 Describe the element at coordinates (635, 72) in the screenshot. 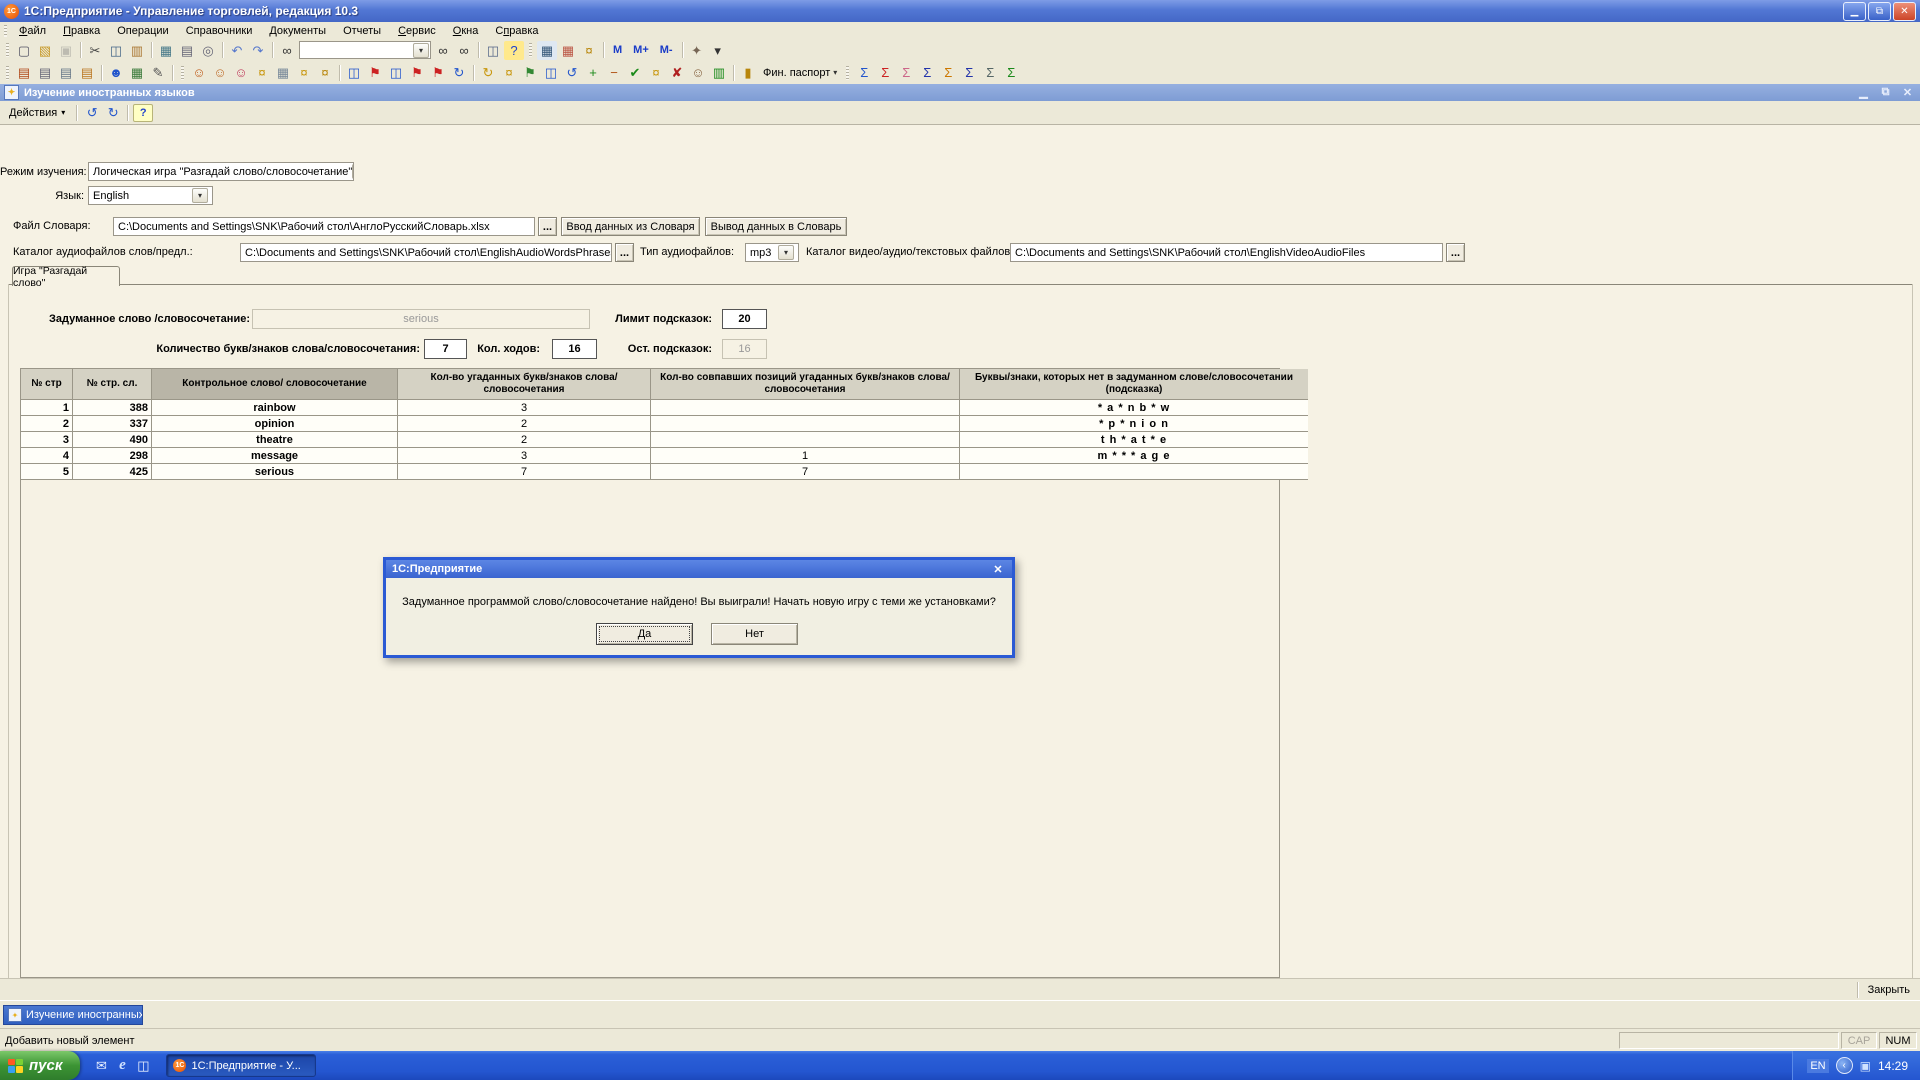

I see `check-doc-icon: ✔` at that location.